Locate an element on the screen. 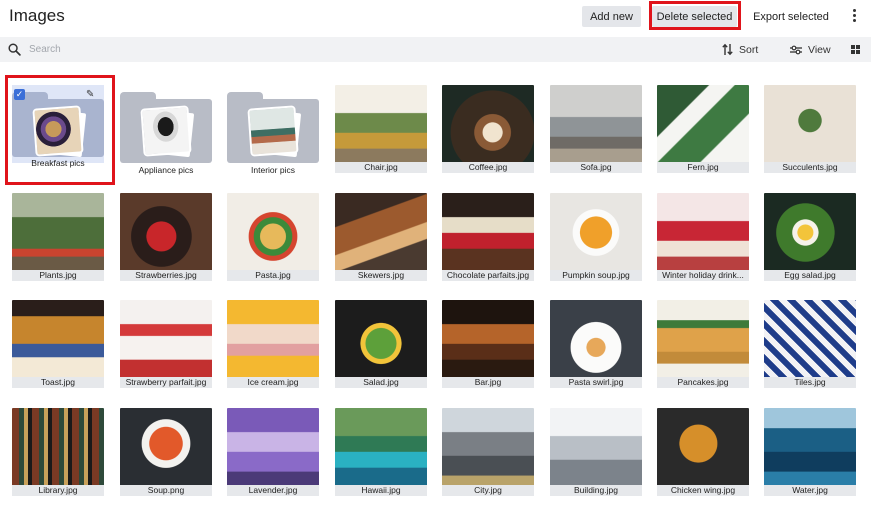 This screenshot has width=871, height=511. image-tile: Skewers.jpg is located at coordinates (381, 237).